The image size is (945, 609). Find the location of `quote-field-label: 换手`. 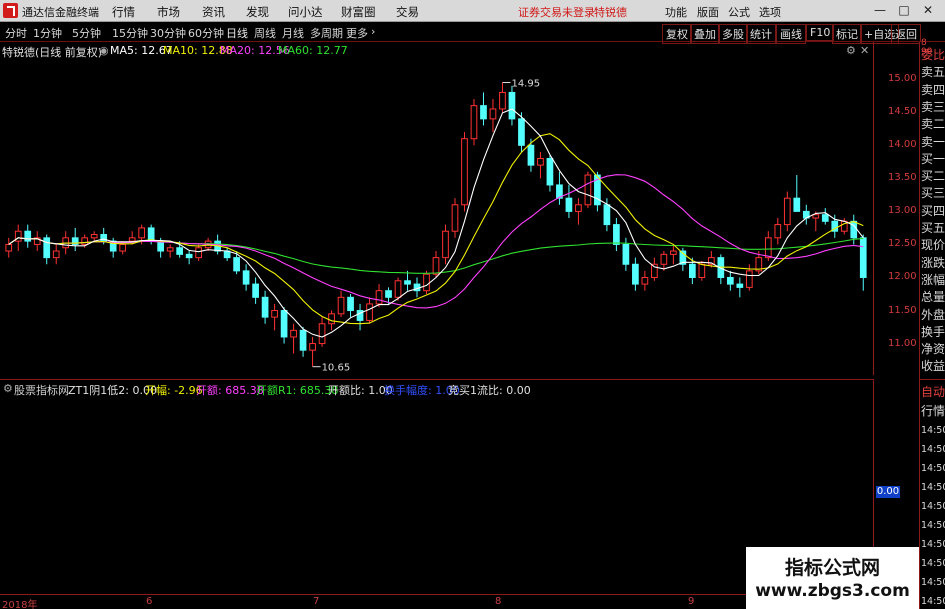

quote-field-label: 换手 is located at coordinates (933, 332).